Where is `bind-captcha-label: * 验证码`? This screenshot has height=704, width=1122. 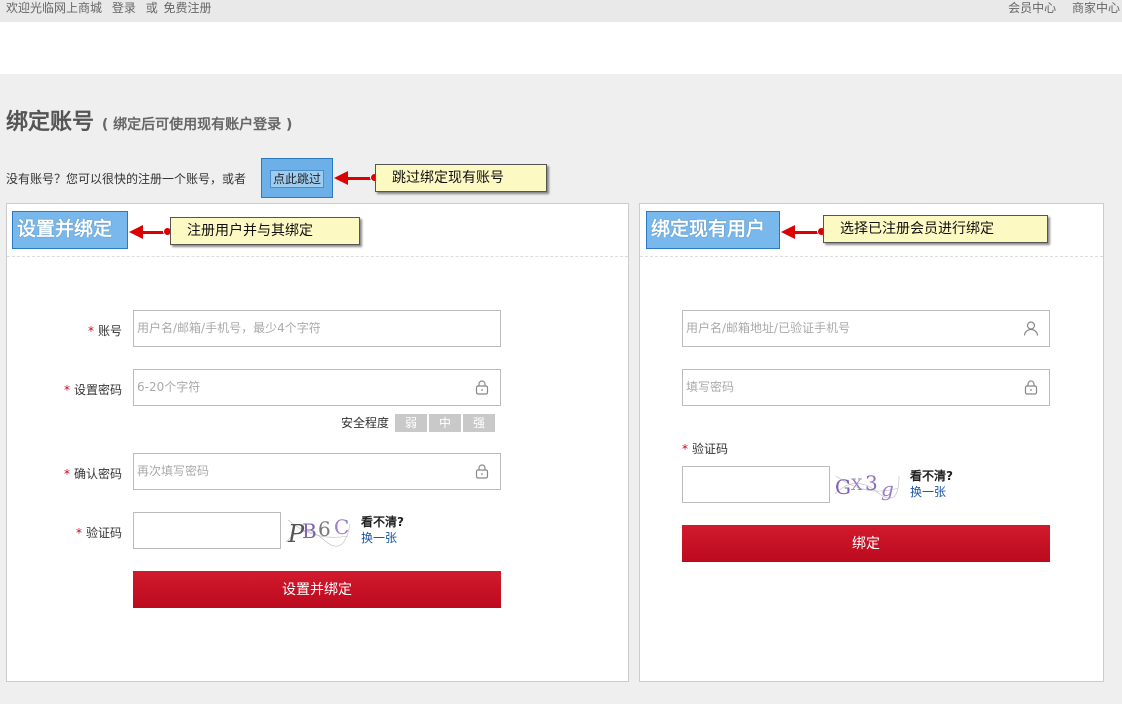 bind-captcha-label: * 验证码 is located at coordinates (705, 448).